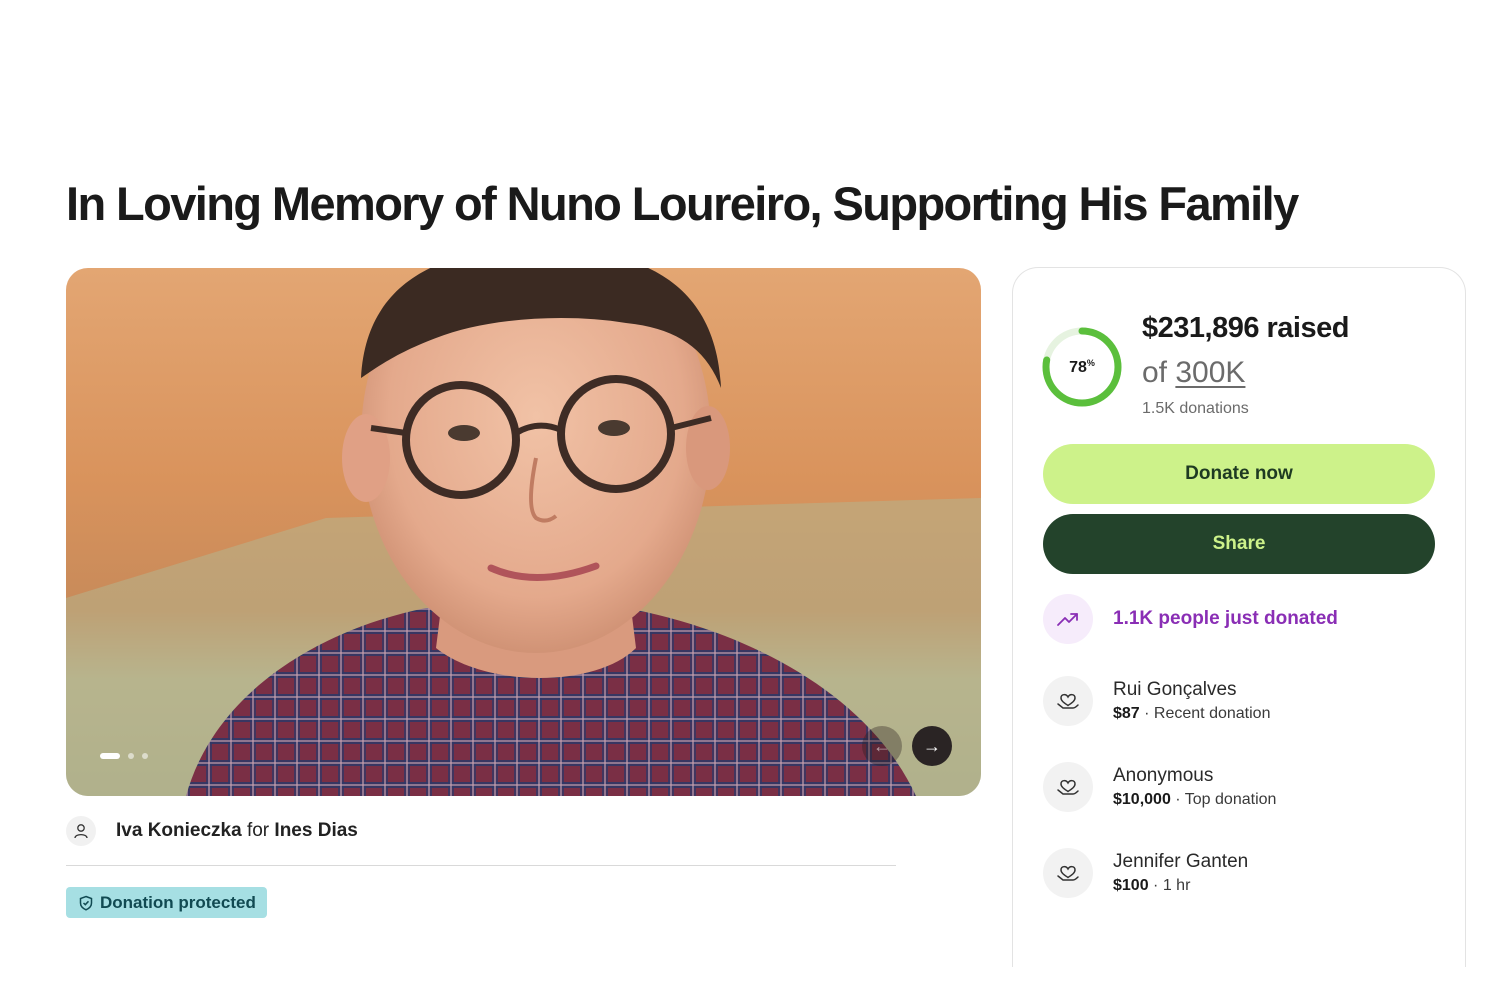 This screenshot has width=1500, height=1000. Describe the element at coordinates (1155, 372) in the screenshot. I see `goal-prefix: of` at that location.